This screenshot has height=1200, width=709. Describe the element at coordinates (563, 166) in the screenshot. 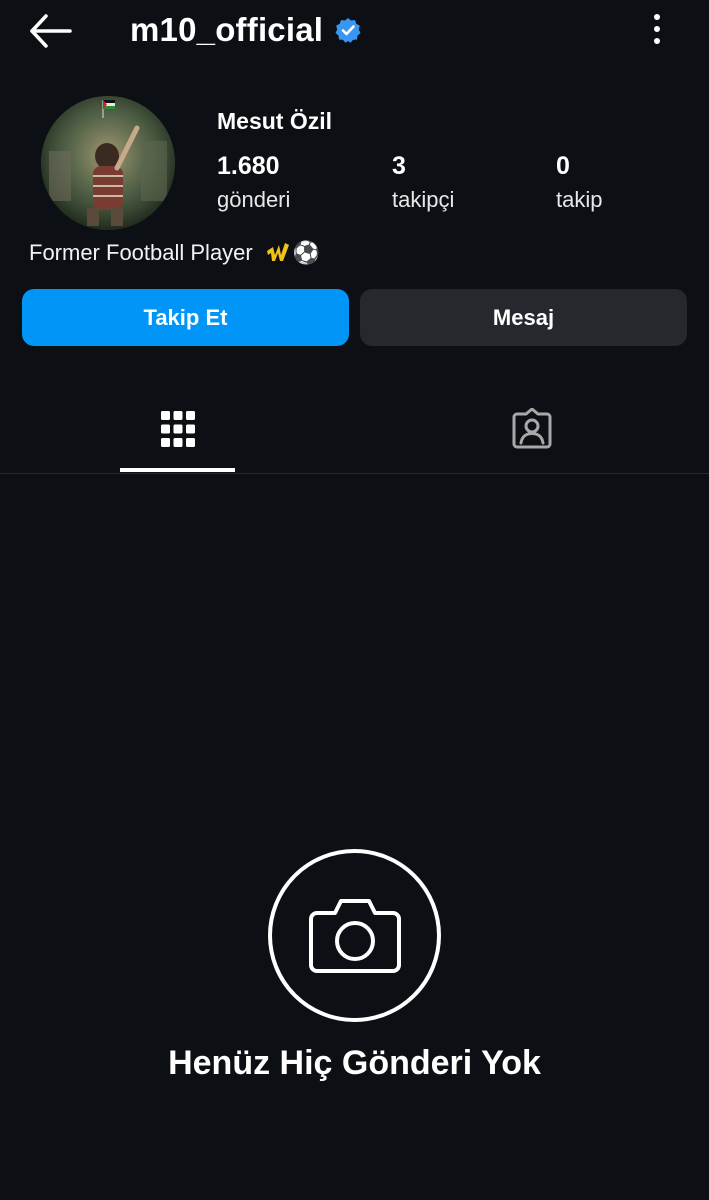

I see `following-count: 0` at that location.